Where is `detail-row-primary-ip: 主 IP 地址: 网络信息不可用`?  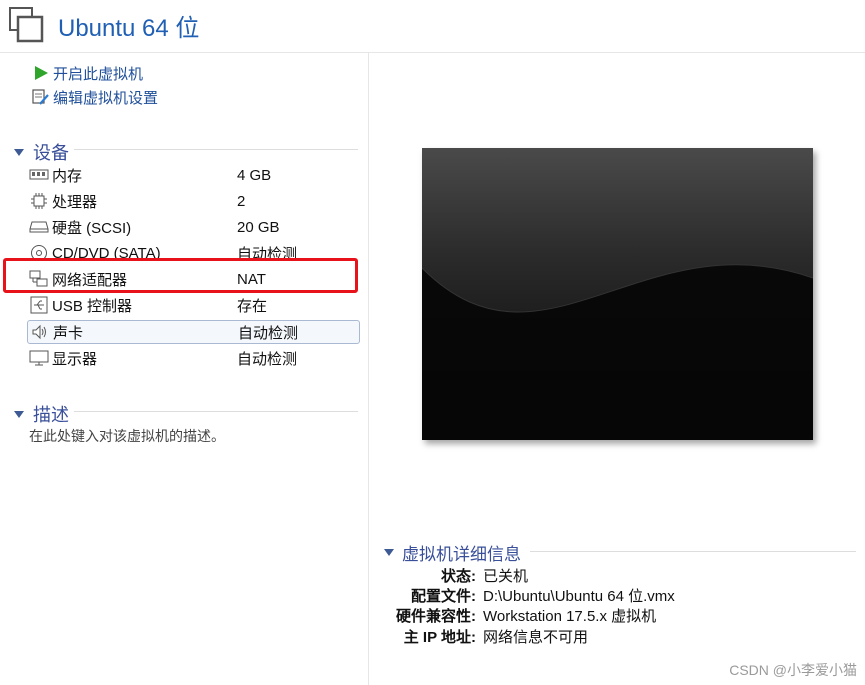
detail-row-primary-ip: 主 IP 地址: 网络信息不可用 is located at coordinates (484, 636).